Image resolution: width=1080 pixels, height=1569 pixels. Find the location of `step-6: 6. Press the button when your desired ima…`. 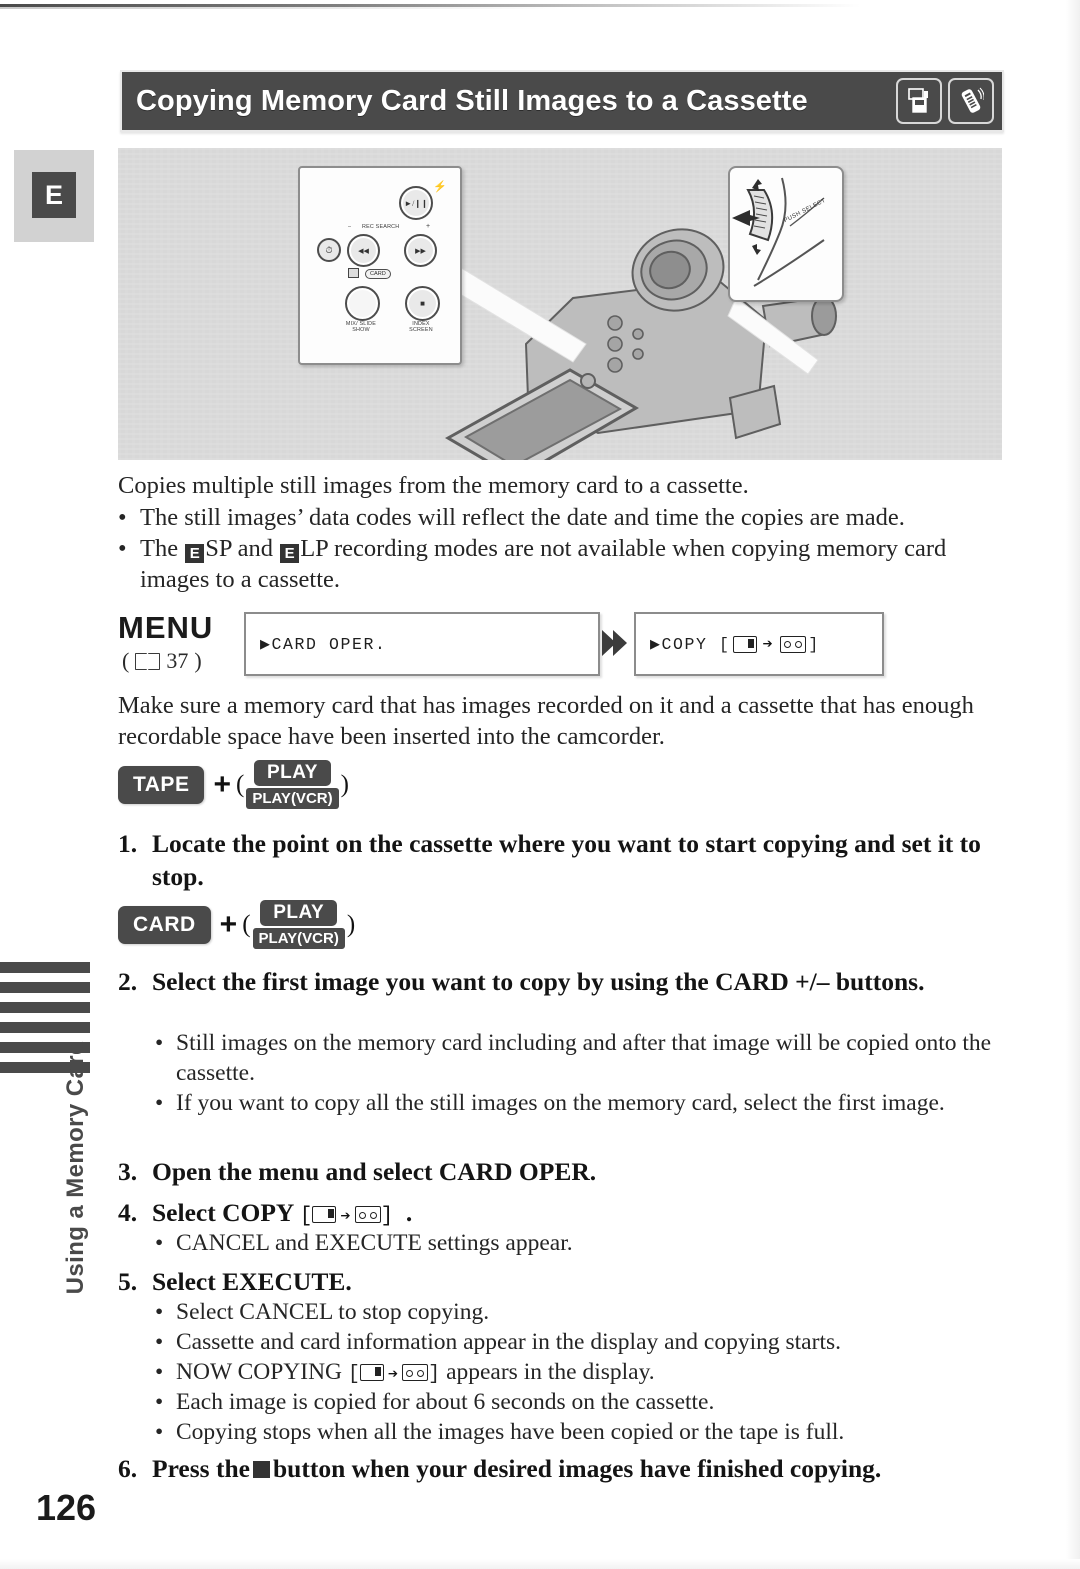

step-6: 6. Press the button when your desired ima… is located at coordinates (568, 1468).